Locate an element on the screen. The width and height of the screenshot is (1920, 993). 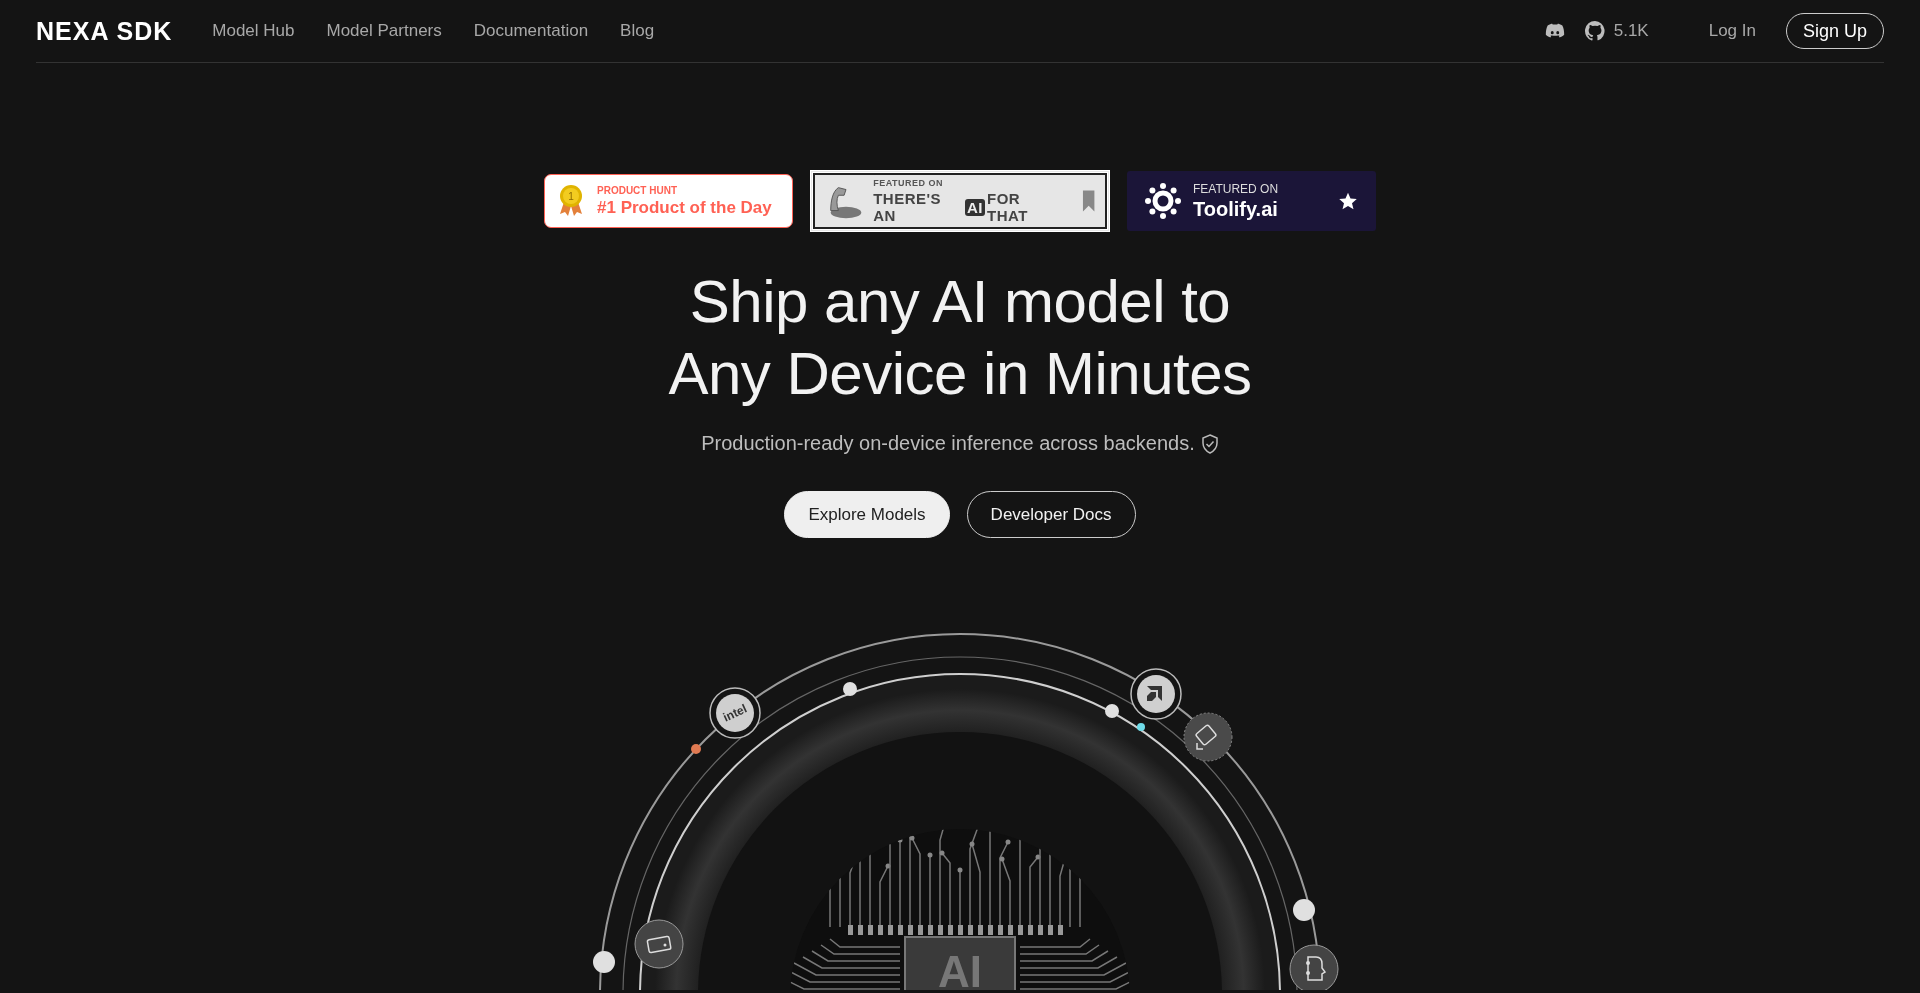
chip-label: AI is located at coordinates (960, 968).